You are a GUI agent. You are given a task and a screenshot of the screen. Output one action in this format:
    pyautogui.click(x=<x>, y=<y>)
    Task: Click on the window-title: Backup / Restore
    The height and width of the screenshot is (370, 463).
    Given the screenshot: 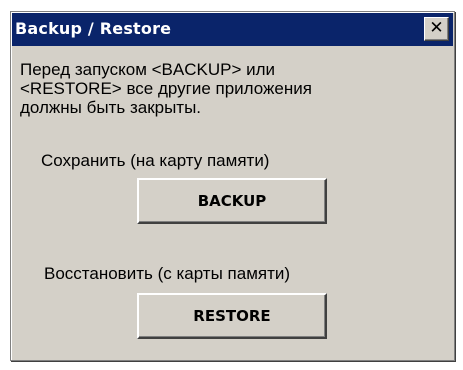 What is the action you would take?
    pyautogui.click(x=93, y=28)
    